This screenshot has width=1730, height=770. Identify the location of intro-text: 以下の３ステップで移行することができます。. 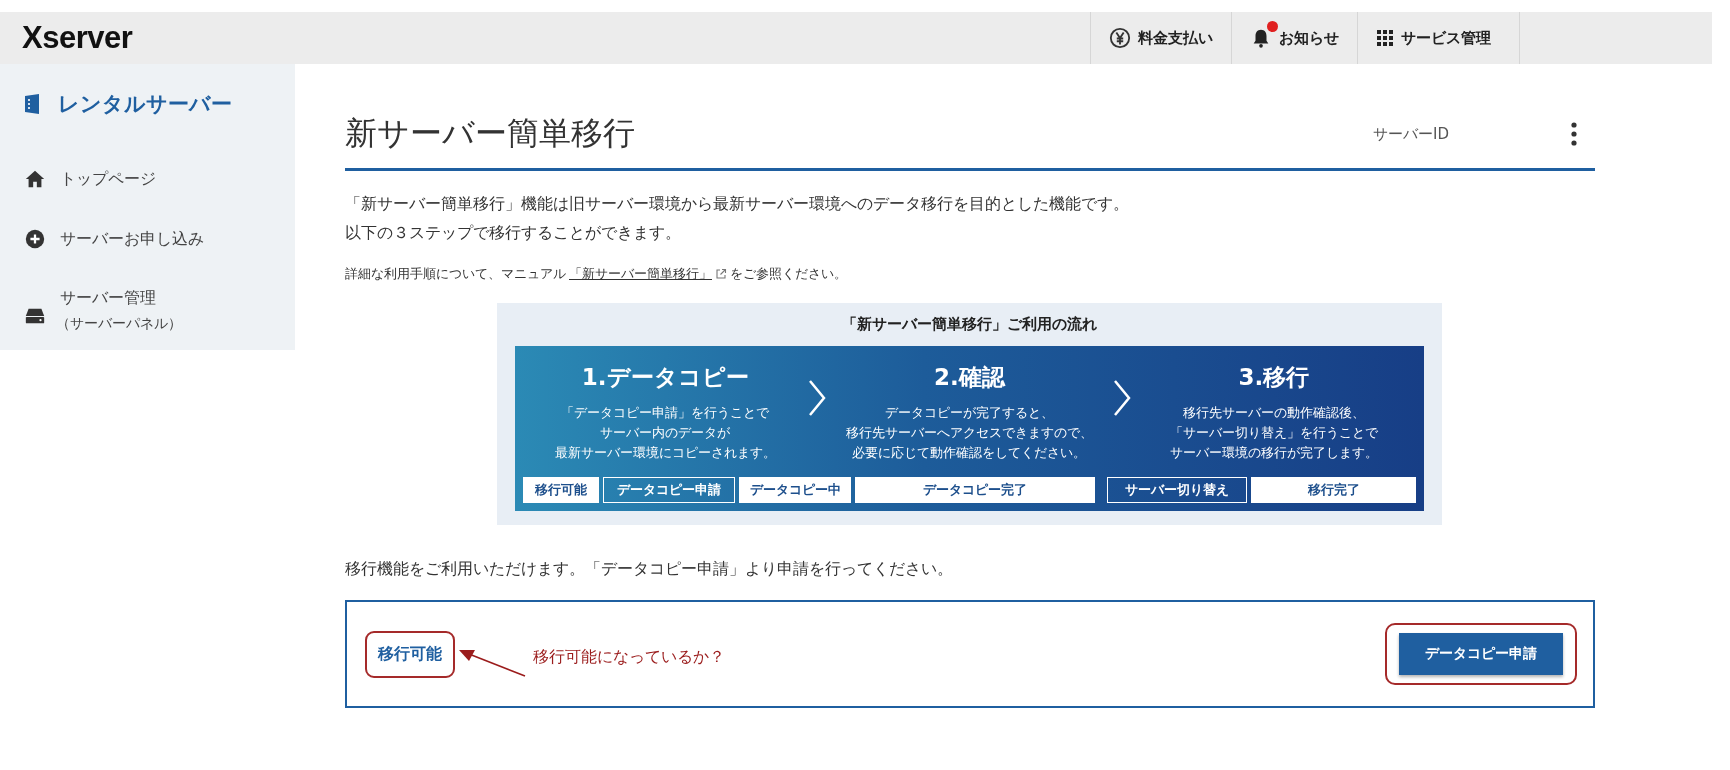
(513, 233).